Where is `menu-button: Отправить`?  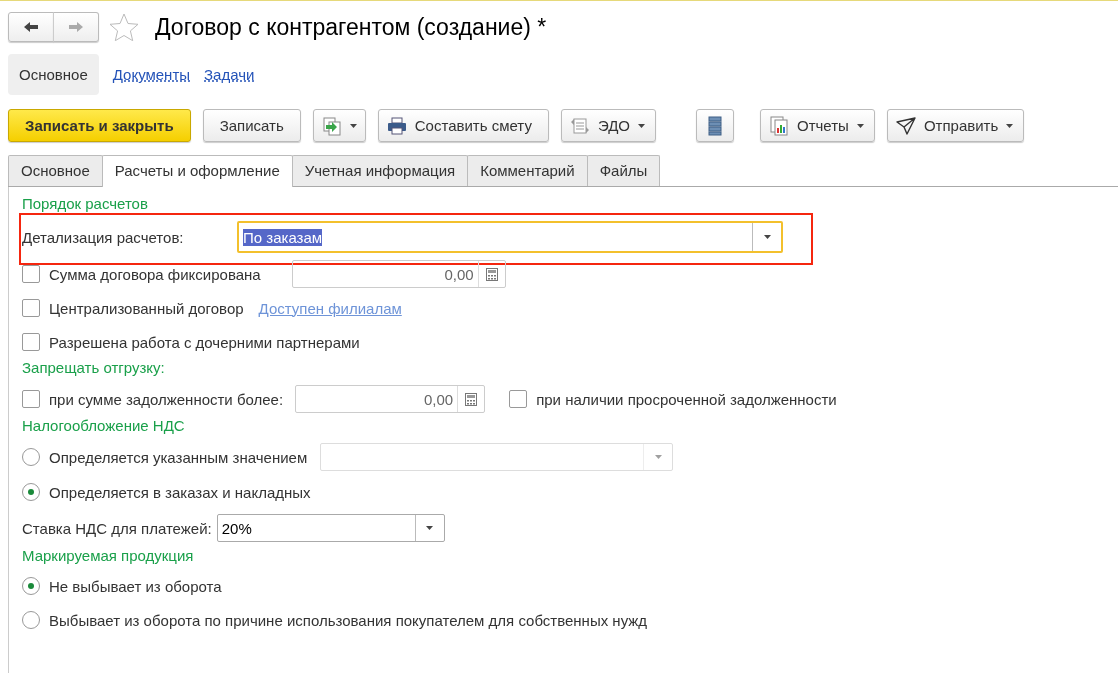 menu-button: Отправить is located at coordinates (955, 125).